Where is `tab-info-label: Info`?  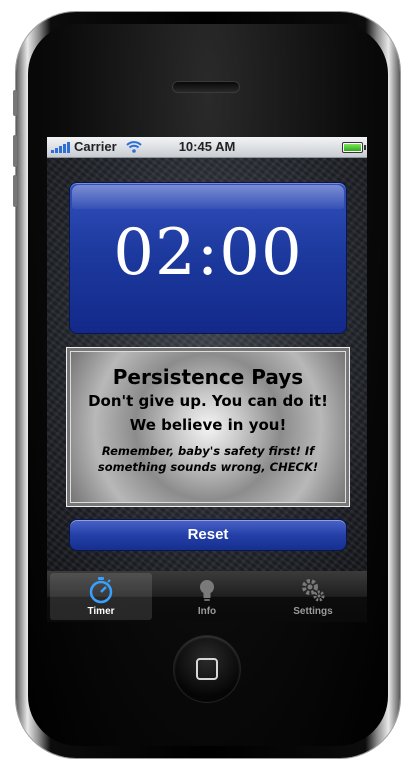 tab-info-label: Info is located at coordinates (207, 611).